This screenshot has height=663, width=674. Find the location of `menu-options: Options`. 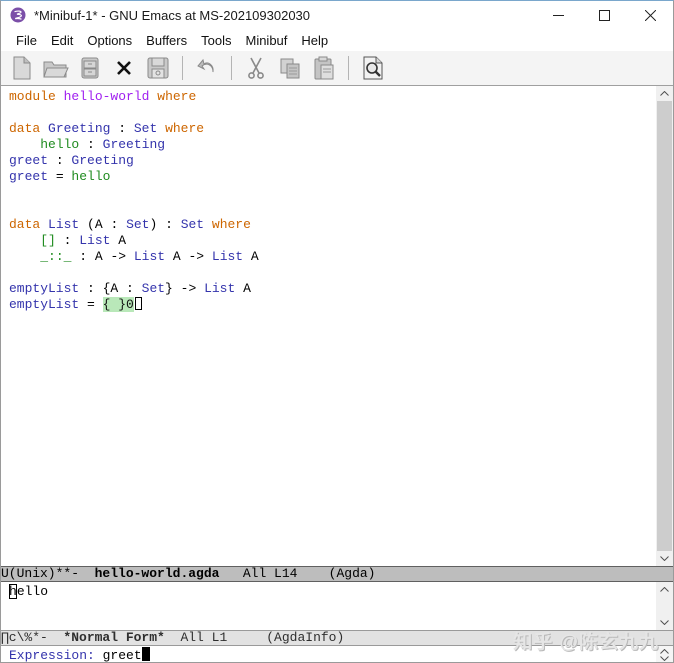

menu-options: Options is located at coordinates (109, 40).